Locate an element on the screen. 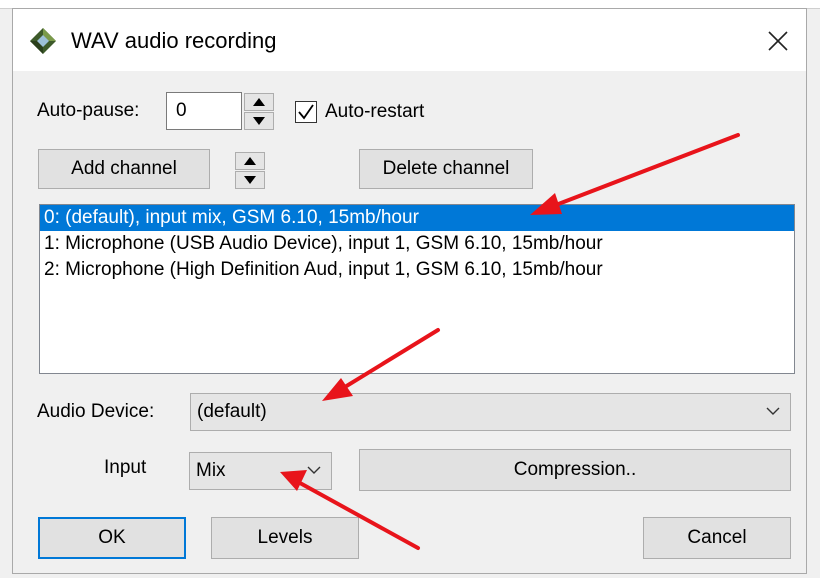  title-bar: WAV audio recording is located at coordinates (409, 40).